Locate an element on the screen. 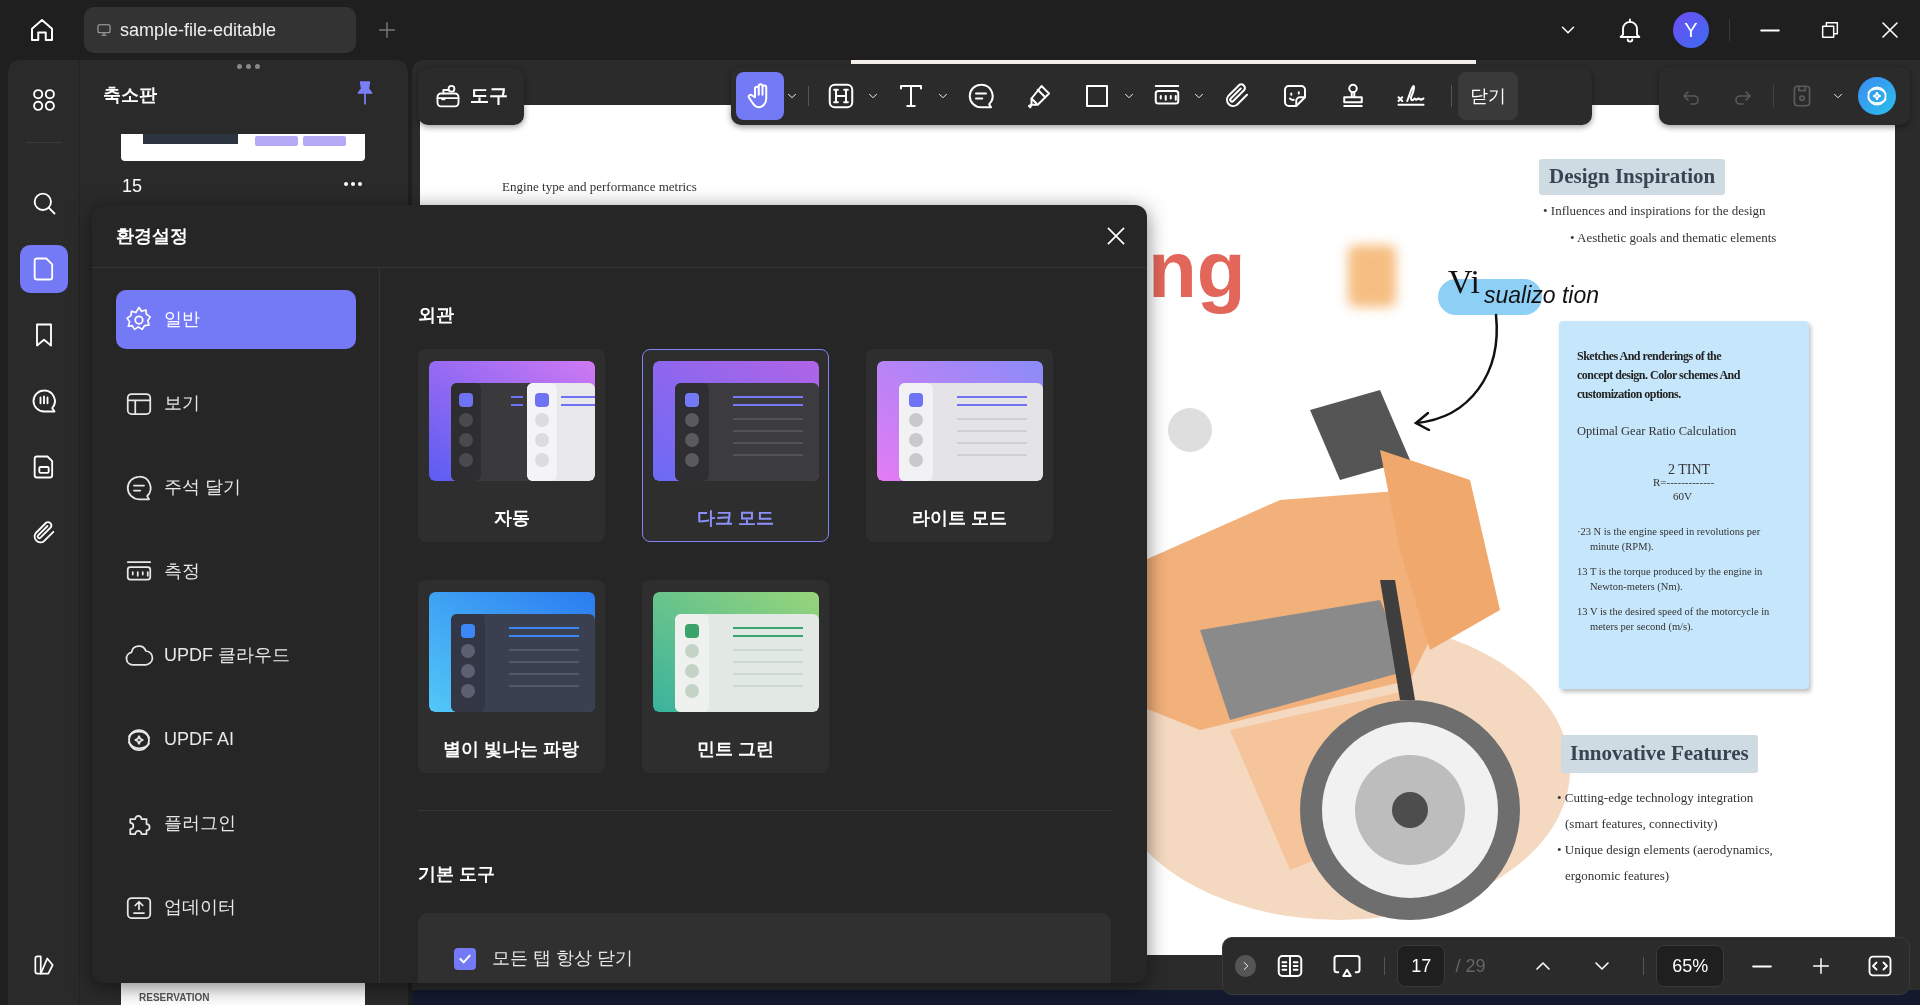 The width and height of the screenshot is (1920, 1005). settings-nav-item: 주석 달기 is located at coordinates (236, 487).